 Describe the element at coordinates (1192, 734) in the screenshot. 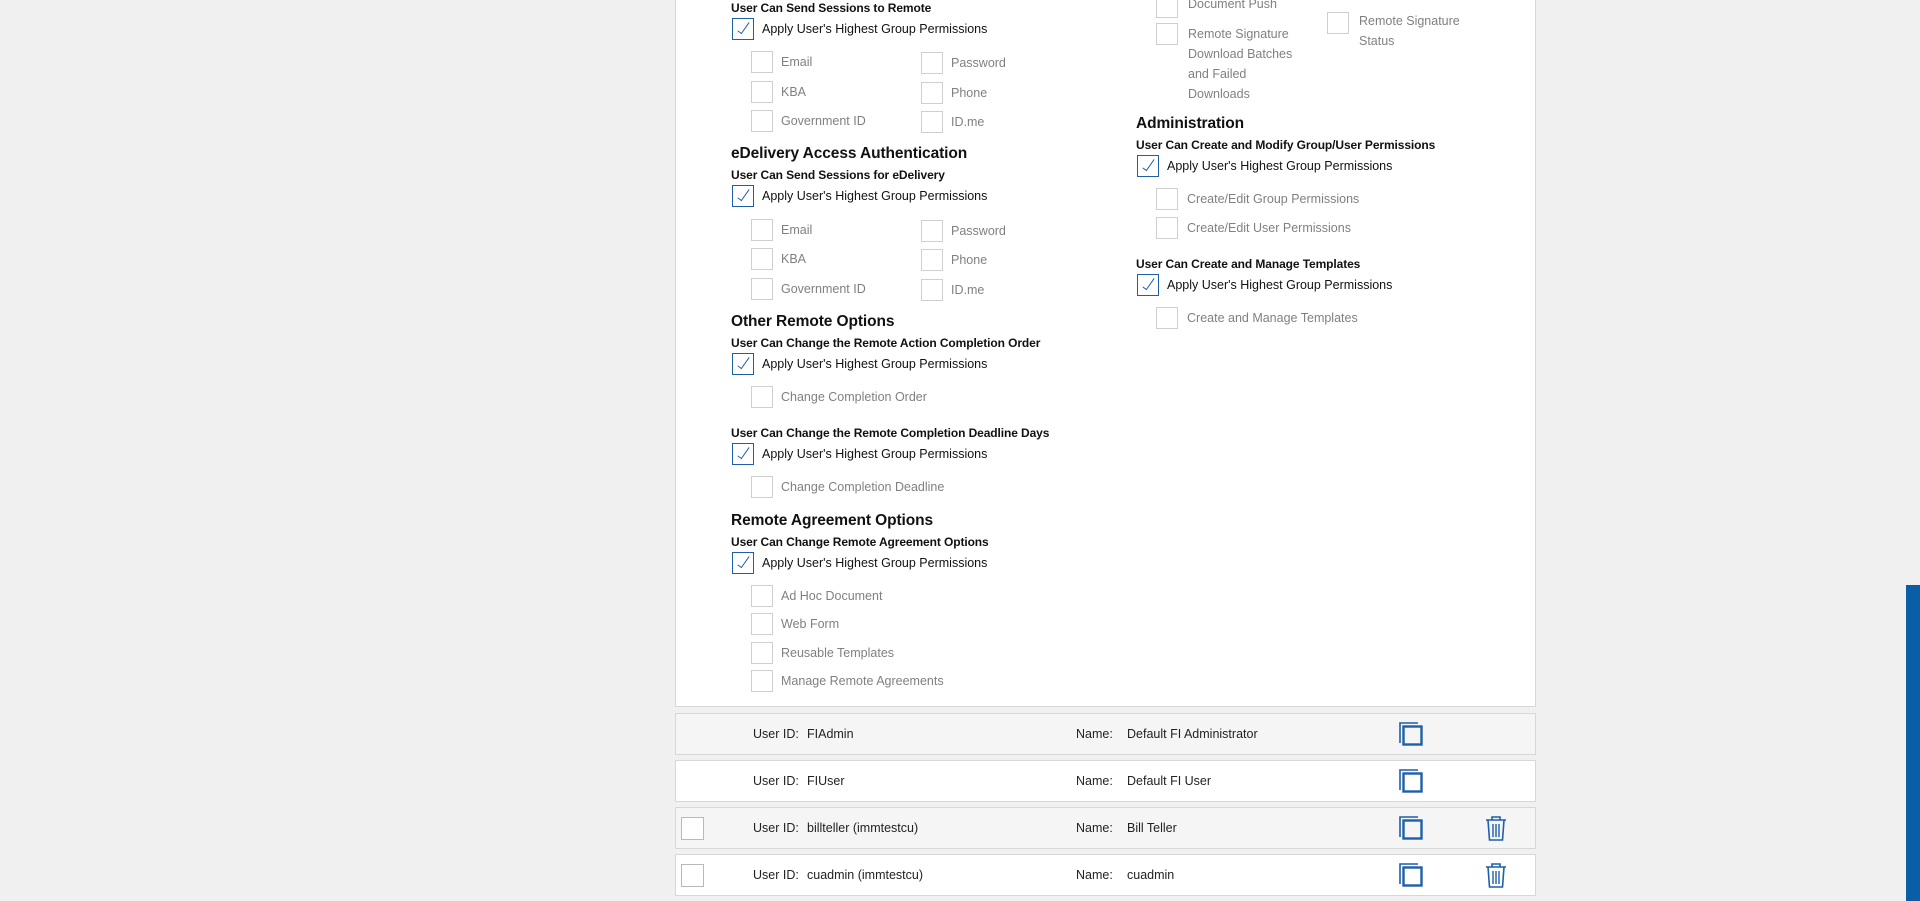

I see `name-value: Default FI Administrator` at that location.